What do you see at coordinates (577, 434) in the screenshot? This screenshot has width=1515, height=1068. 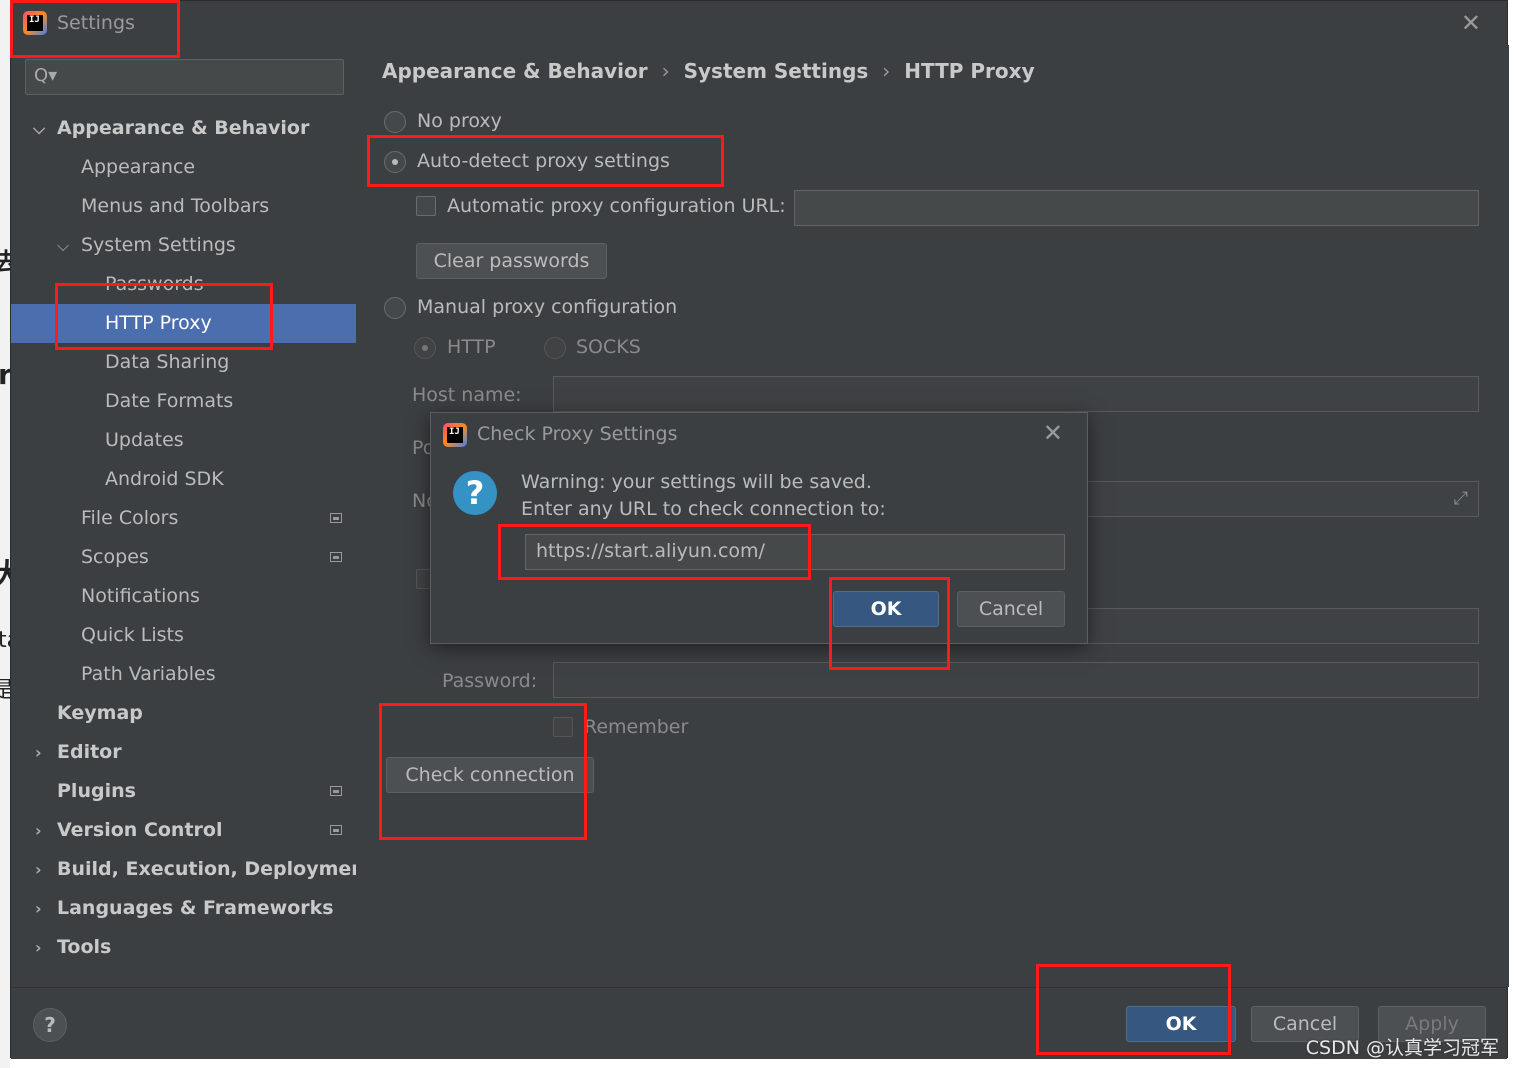 I see `dialog-title: Check Proxy Settings` at bounding box center [577, 434].